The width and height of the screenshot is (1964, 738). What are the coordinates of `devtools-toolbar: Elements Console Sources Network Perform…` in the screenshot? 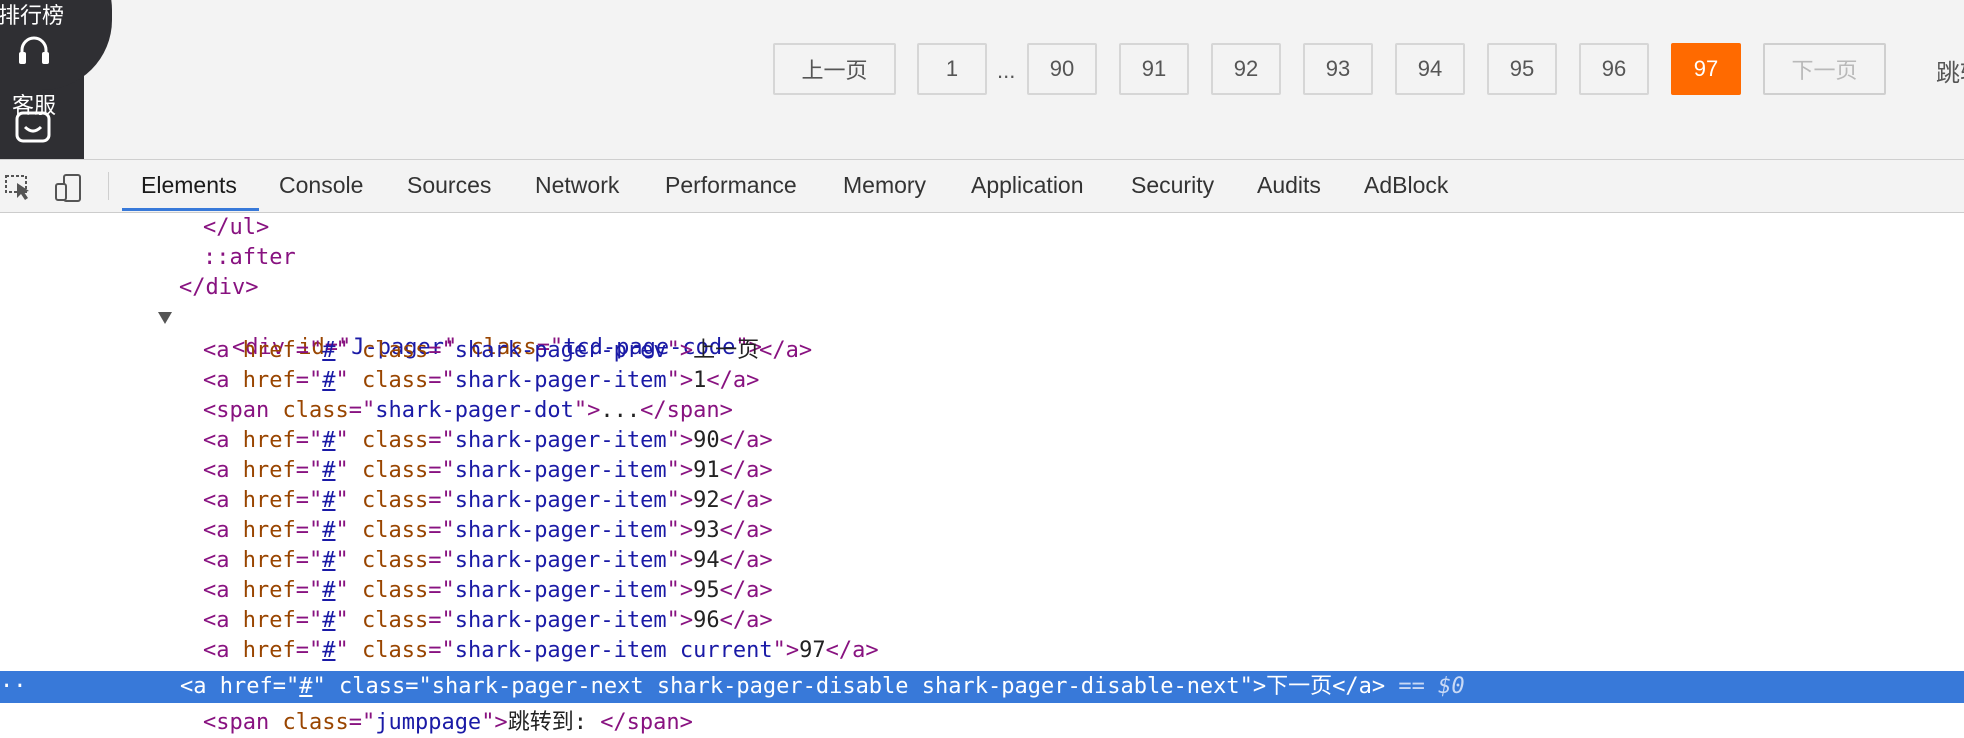 It's located at (982, 186).